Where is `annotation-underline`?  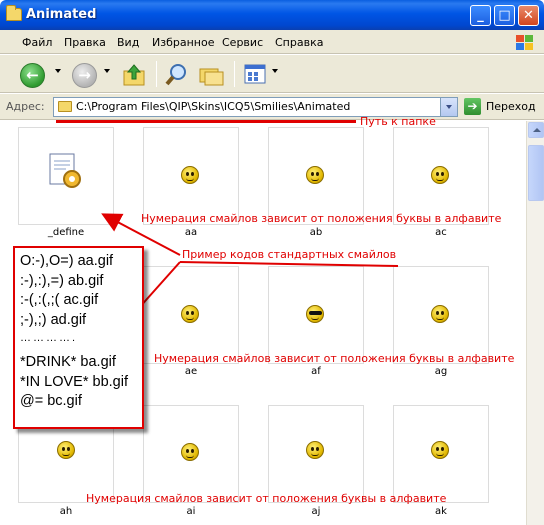
annotation-underline is located at coordinates (289, 264).